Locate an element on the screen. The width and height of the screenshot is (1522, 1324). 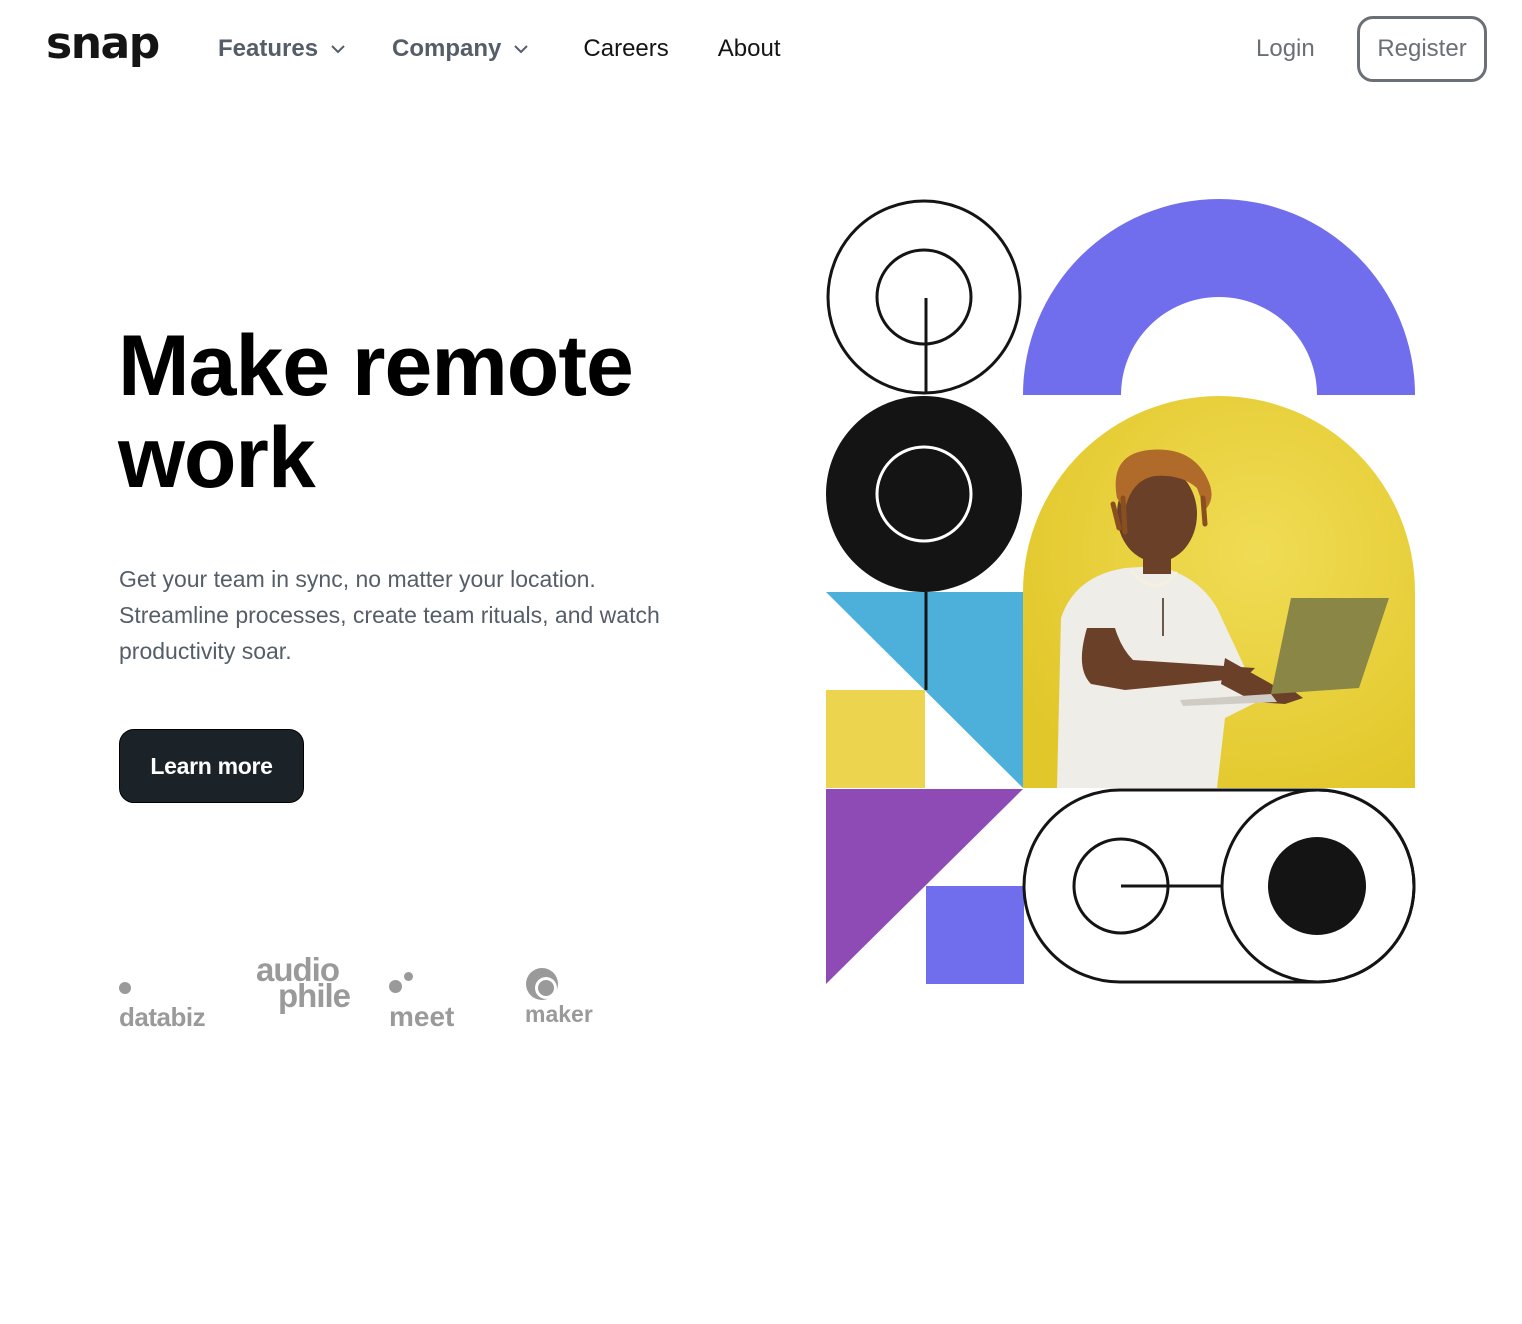
maker-logo: maker is located at coordinates (559, 997).